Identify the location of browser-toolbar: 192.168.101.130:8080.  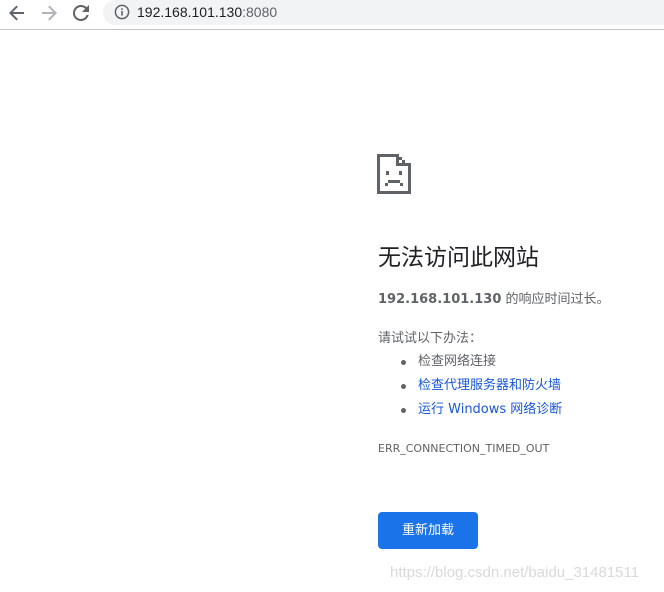
(332, 15).